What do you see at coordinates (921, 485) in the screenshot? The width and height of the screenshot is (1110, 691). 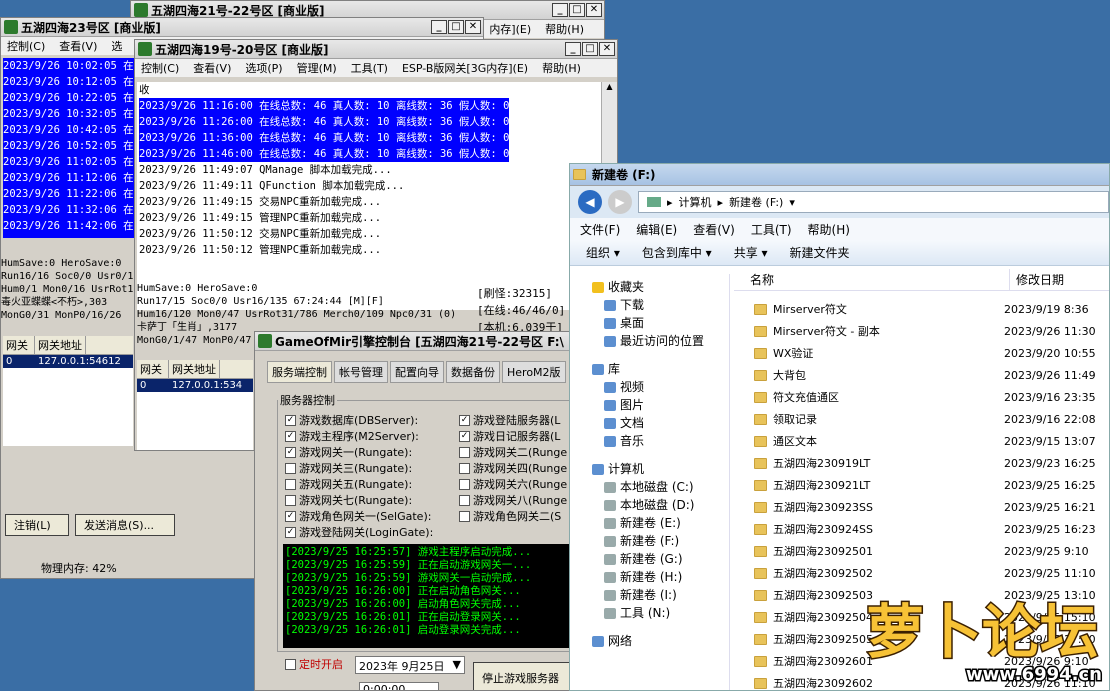 I see `list-item: 五湖四海230921LT 2023/9/25 16:25` at bounding box center [921, 485].